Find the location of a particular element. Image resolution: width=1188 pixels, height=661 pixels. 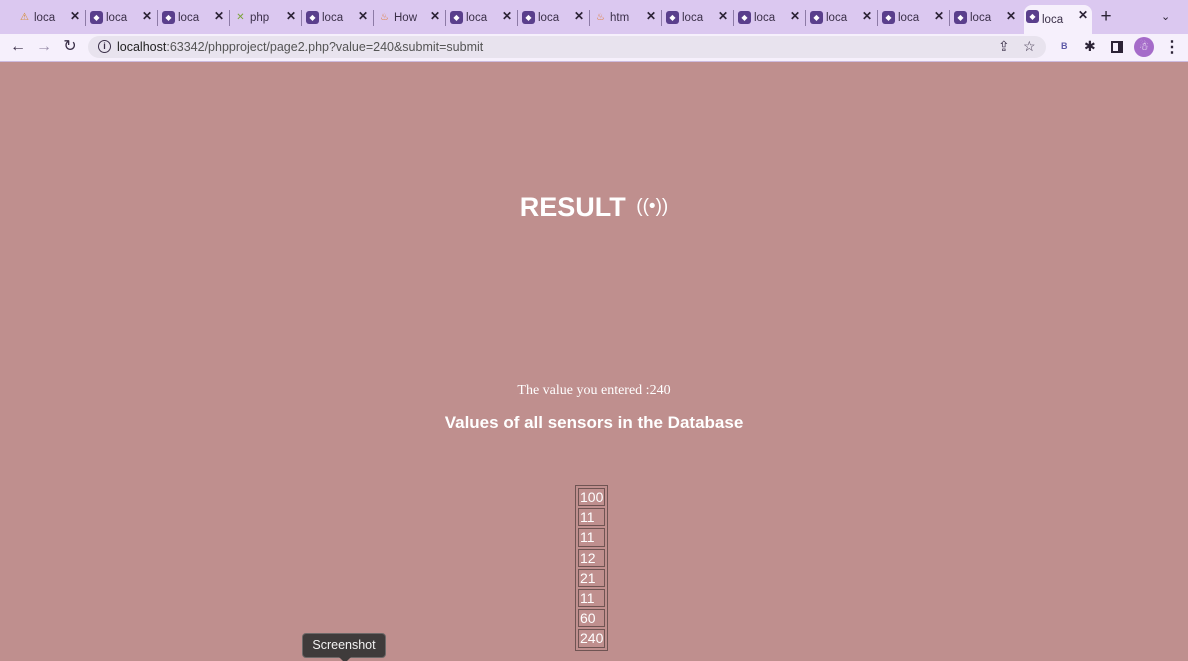

back-icon: ← is located at coordinates (18, 47).